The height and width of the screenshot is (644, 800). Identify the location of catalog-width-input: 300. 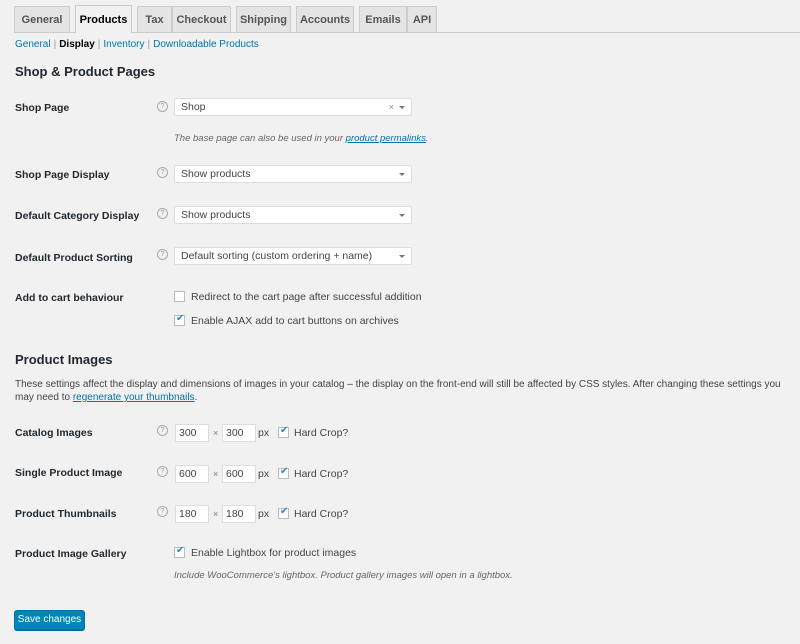
(192, 433).